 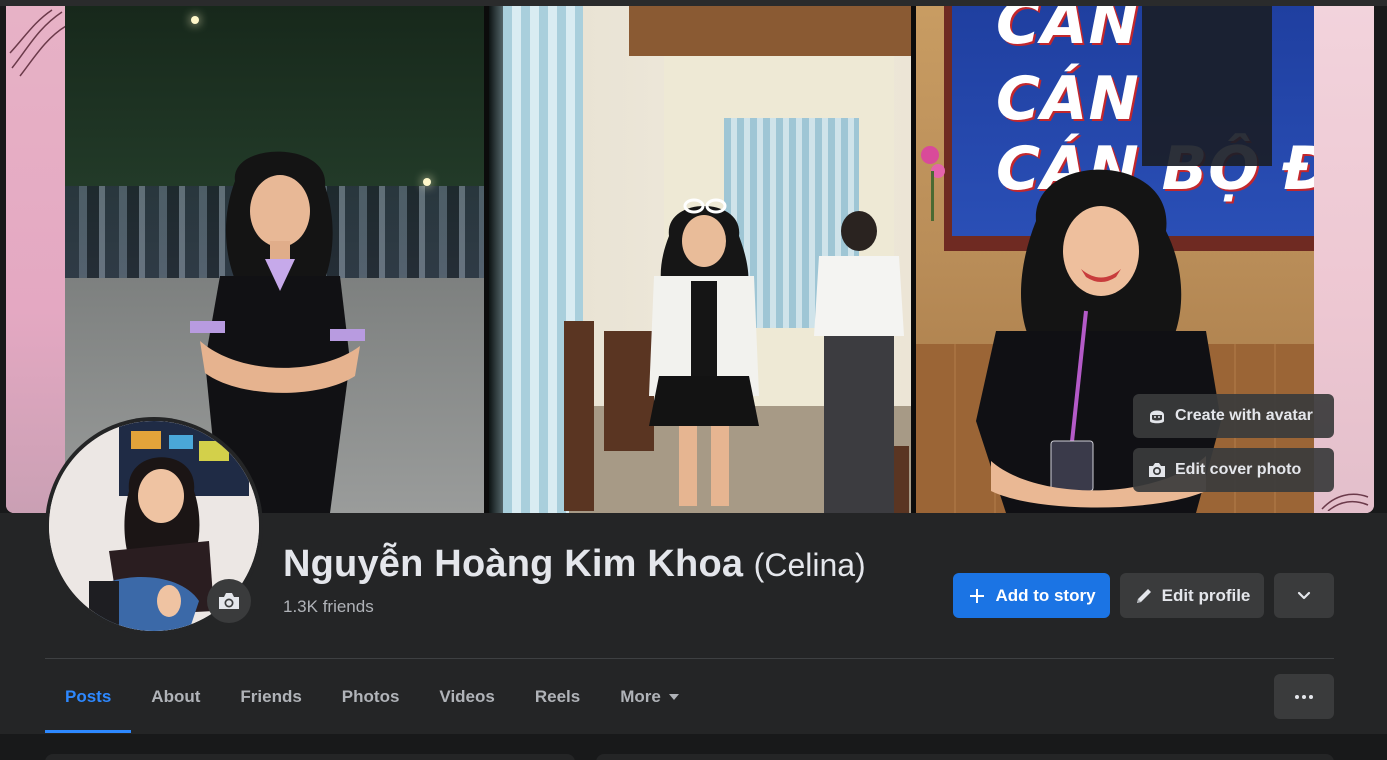 What do you see at coordinates (1244, 415) in the screenshot?
I see `create-with-avatar-label: Create with avatar` at bounding box center [1244, 415].